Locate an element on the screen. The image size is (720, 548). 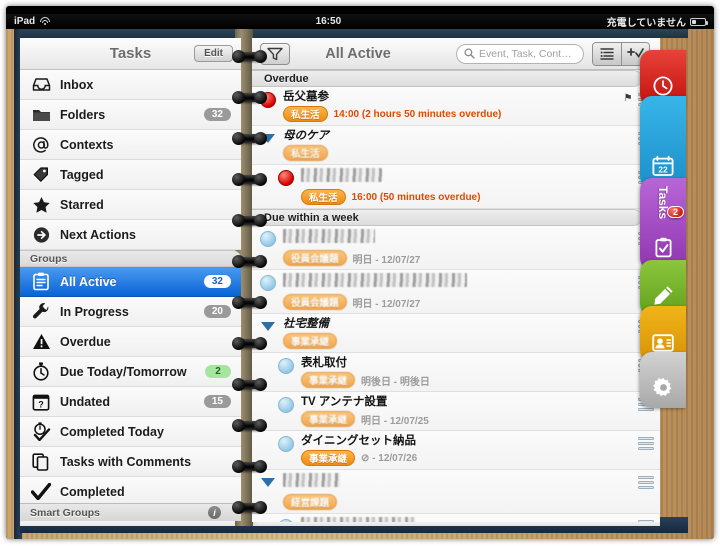
battery-status-label: 充電していません is located at coordinates (646, 23).